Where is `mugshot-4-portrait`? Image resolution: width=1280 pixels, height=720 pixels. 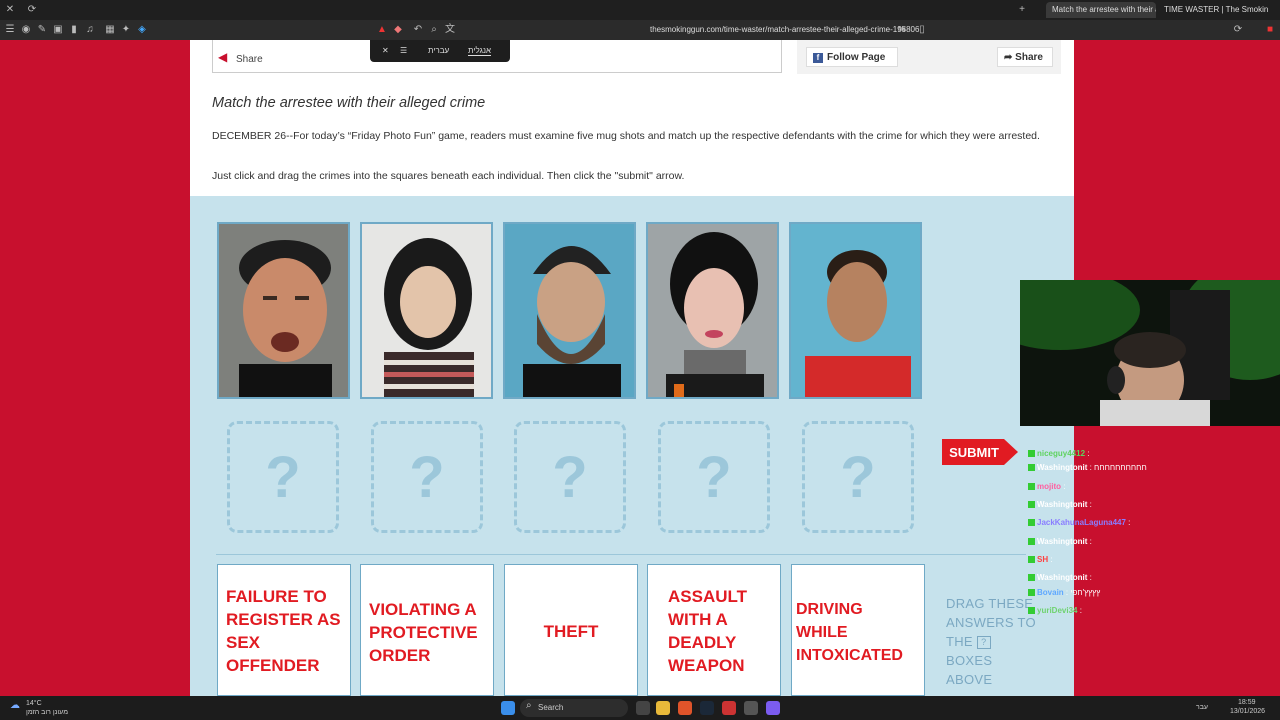 mugshot-4-portrait is located at coordinates (712, 310).